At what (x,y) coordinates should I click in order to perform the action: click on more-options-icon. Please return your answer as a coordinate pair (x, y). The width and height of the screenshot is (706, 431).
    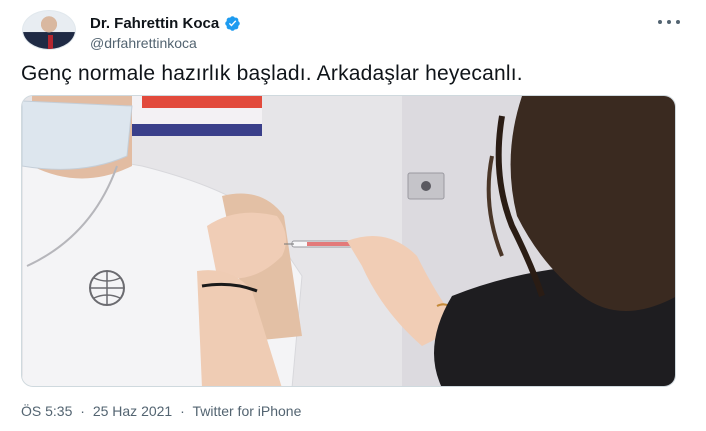
    Looking at the image, I should click on (669, 22).